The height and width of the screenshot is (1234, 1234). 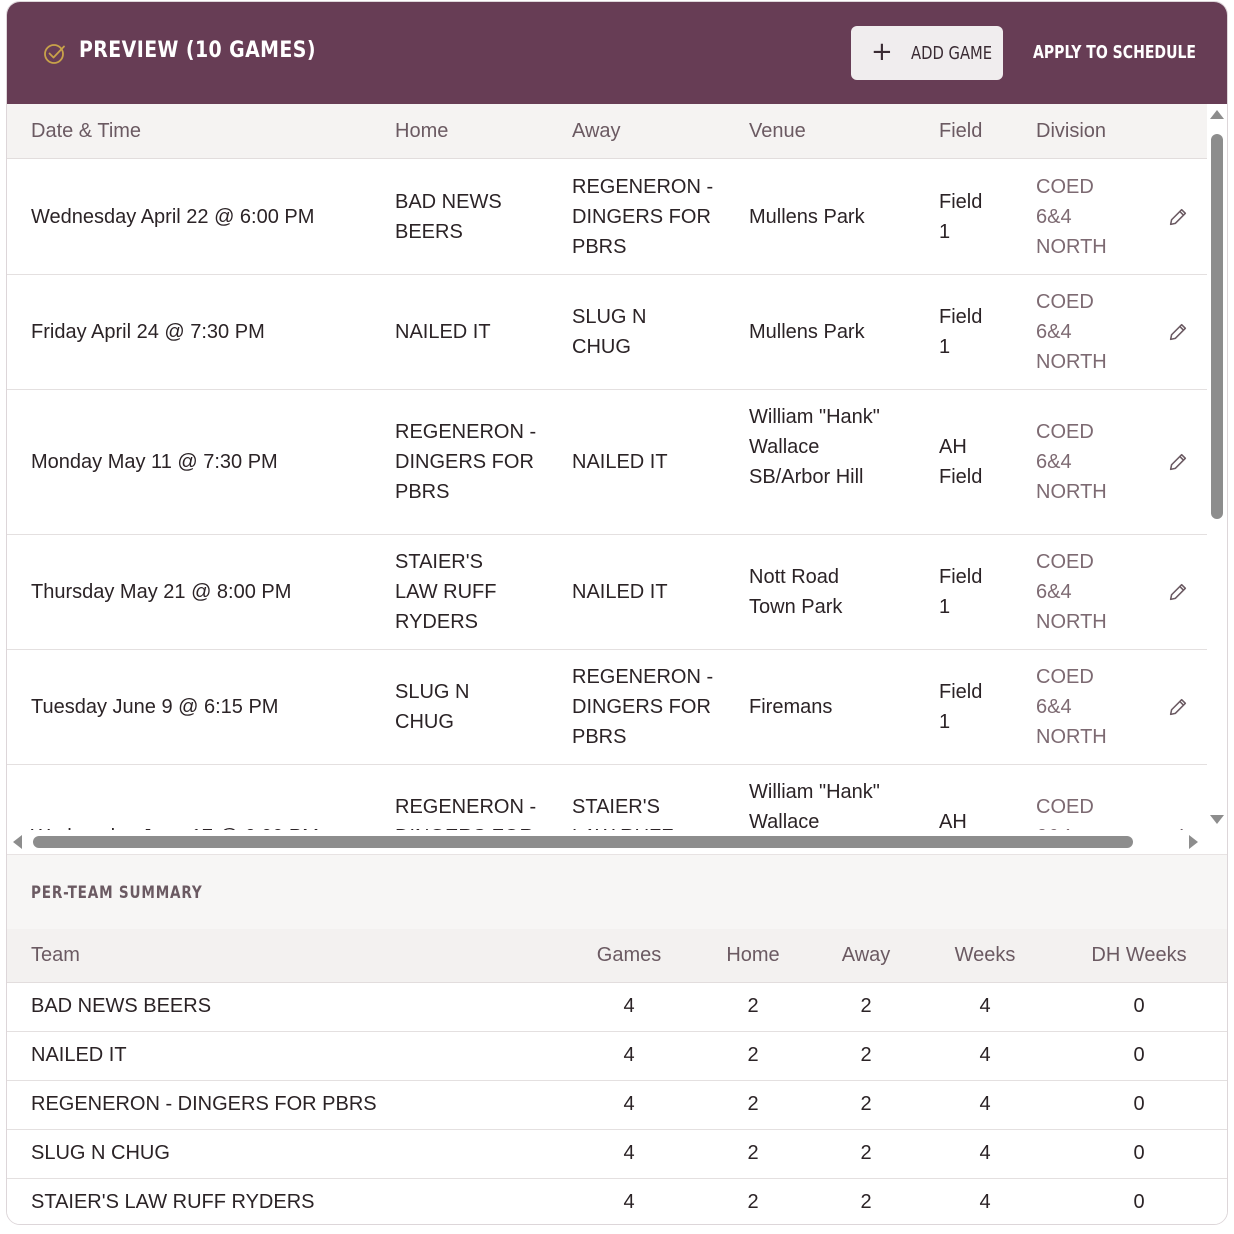 What do you see at coordinates (54, 54) in the screenshot?
I see `check-circle-icon` at bounding box center [54, 54].